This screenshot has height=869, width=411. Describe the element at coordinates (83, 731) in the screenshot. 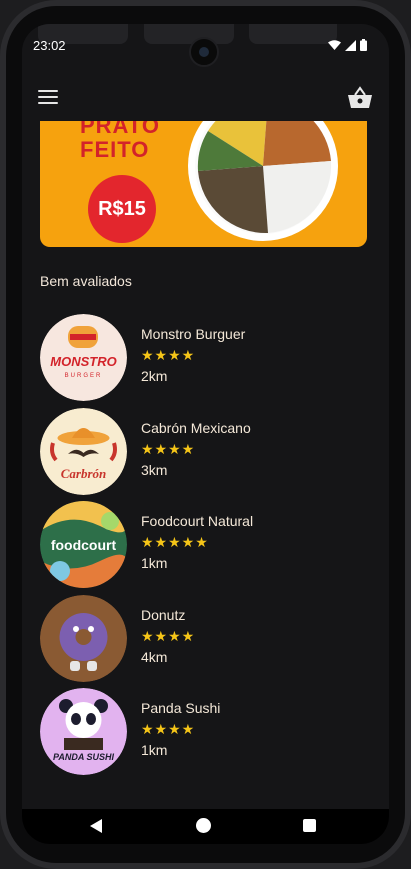

I see `restaurant-logo: PANDA SUSHI` at that location.